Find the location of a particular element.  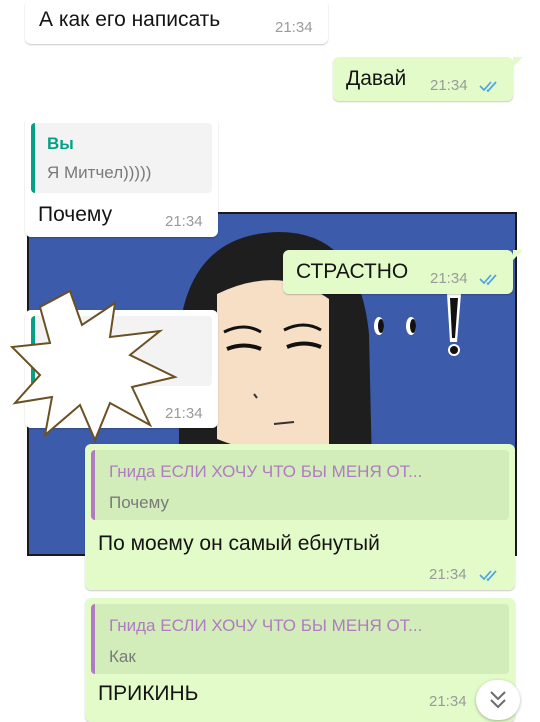

quote-text: Как is located at coordinates (122, 656).